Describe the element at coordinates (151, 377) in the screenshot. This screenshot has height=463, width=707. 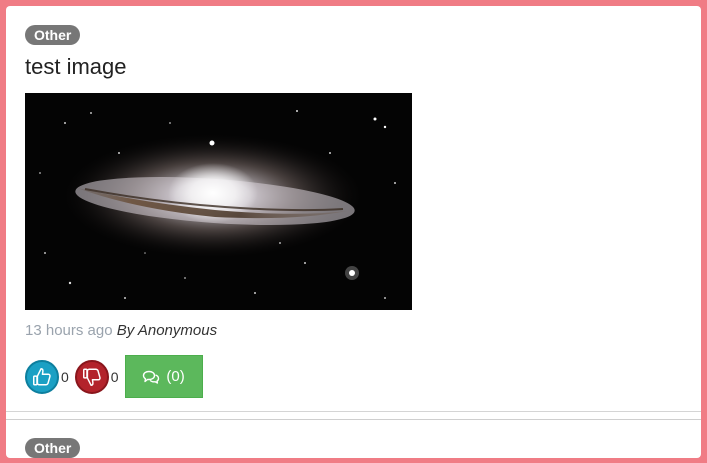
I see `comments-icon` at that location.